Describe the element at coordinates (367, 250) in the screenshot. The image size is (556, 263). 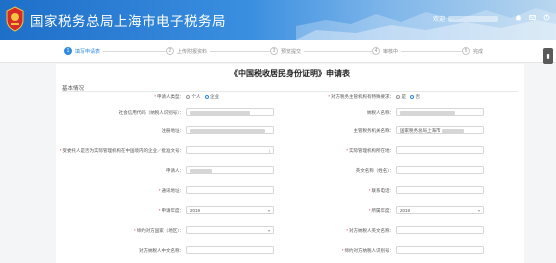
I see `treaty-id-label: *缔约对方纳税人识别号：` at that location.